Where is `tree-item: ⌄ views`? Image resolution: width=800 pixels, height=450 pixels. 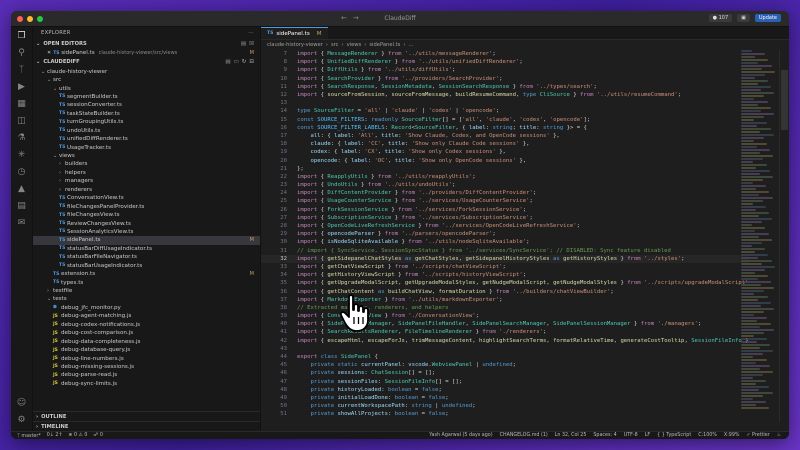
tree-item: ⌄ views is located at coordinates (146, 156).